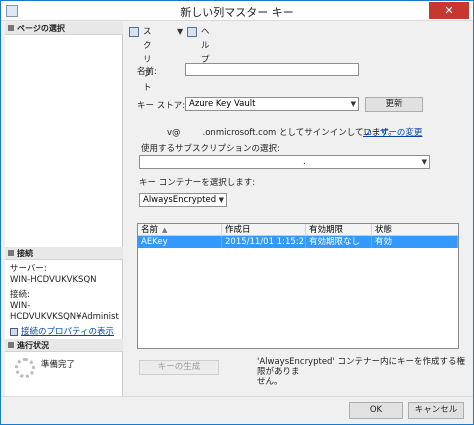  What do you see at coordinates (161, 106) in the screenshot?
I see `keystore-label: キー ストア:` at bounding box center [161, 106].